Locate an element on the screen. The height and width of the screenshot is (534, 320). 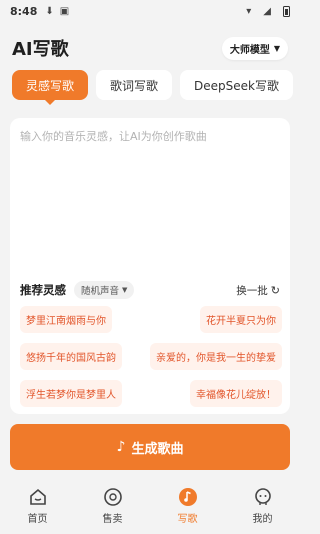
nav-home: 首页 is located at coordinates (38, 506).